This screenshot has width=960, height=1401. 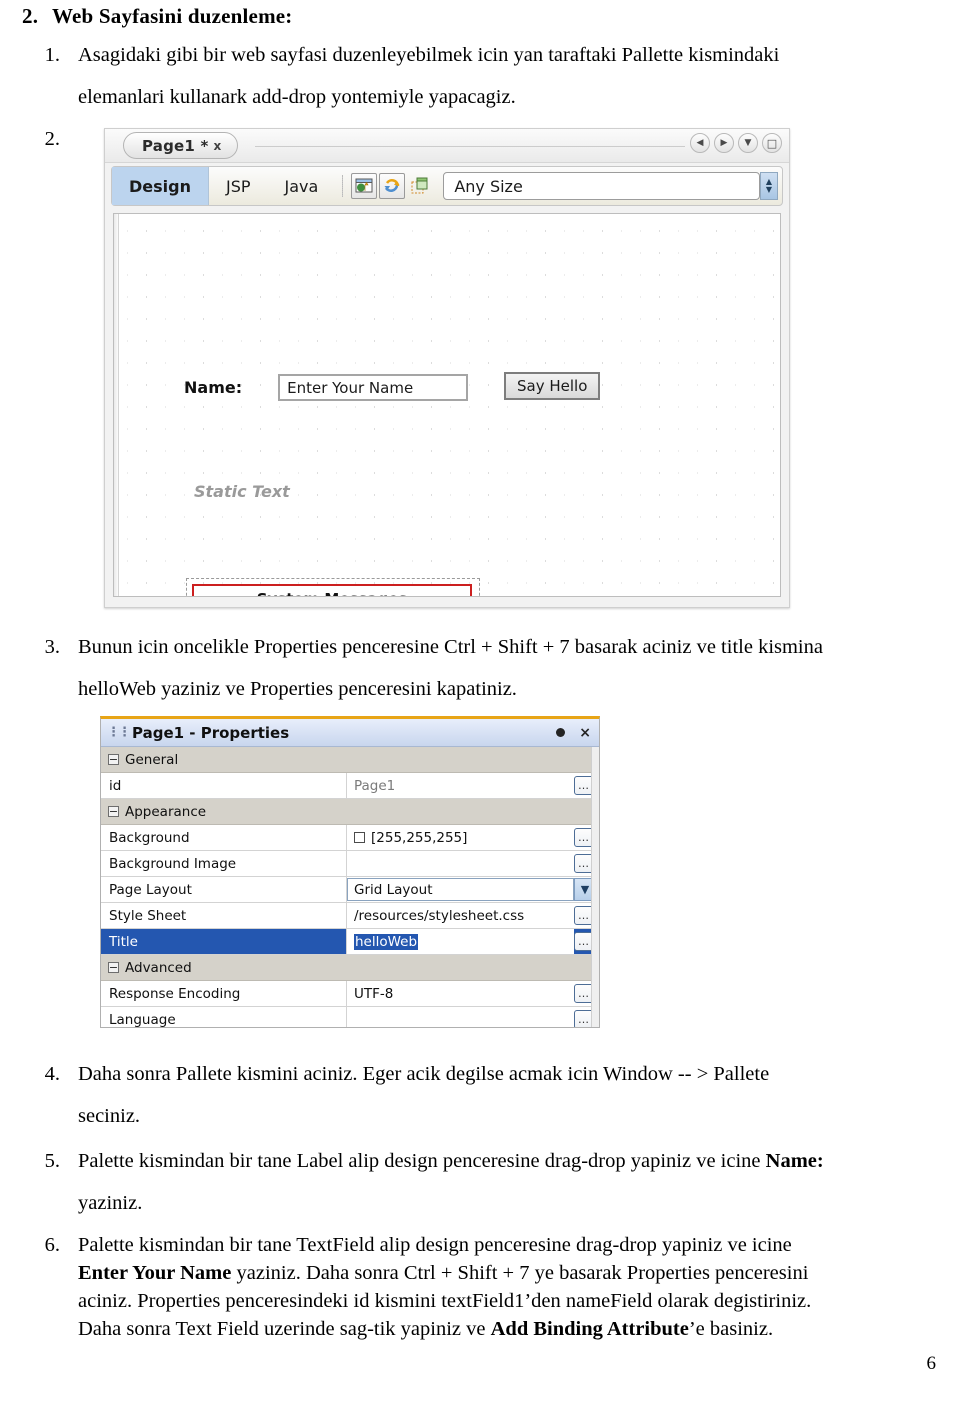 What do you see at coordinates (302, 186) in the screenshot?
I see `tab-java: Java` at bounding box center [302, 186].